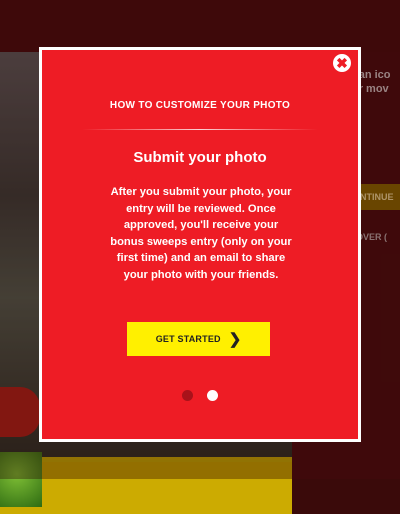 The width and height of the screenshot is (400, 514). Describe the element at coordinates (188, 339) in the screenshot. I see `get-started-label: GET STARTED` at that location.